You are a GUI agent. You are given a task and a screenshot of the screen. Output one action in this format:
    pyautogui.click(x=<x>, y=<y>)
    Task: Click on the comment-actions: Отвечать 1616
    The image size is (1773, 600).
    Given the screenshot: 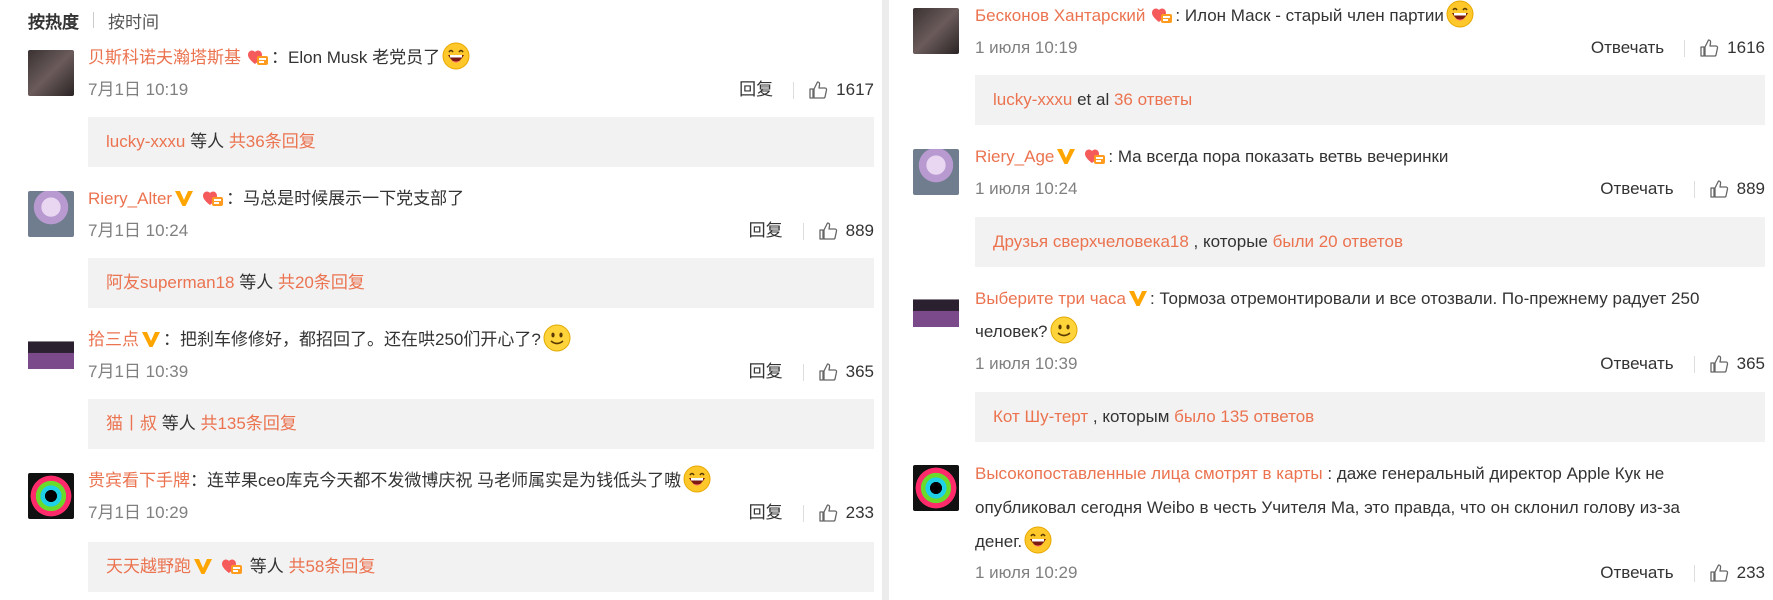 What is the action you would take?
    pyautogui.click(x=1678, y=48)
    